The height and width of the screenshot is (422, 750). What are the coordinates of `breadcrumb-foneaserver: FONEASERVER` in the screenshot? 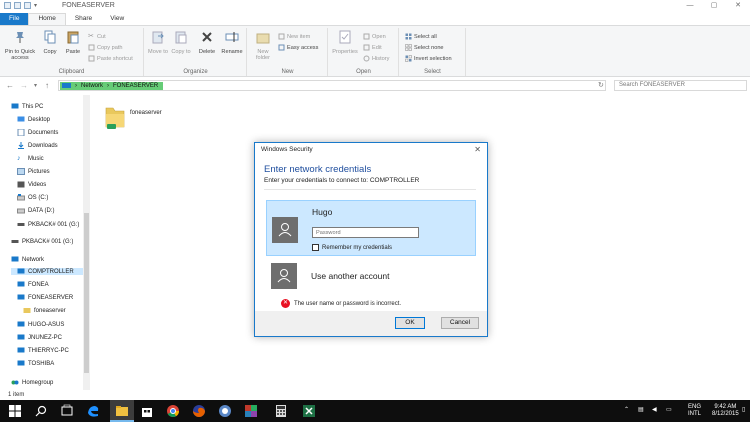 It's located at (135, 86).